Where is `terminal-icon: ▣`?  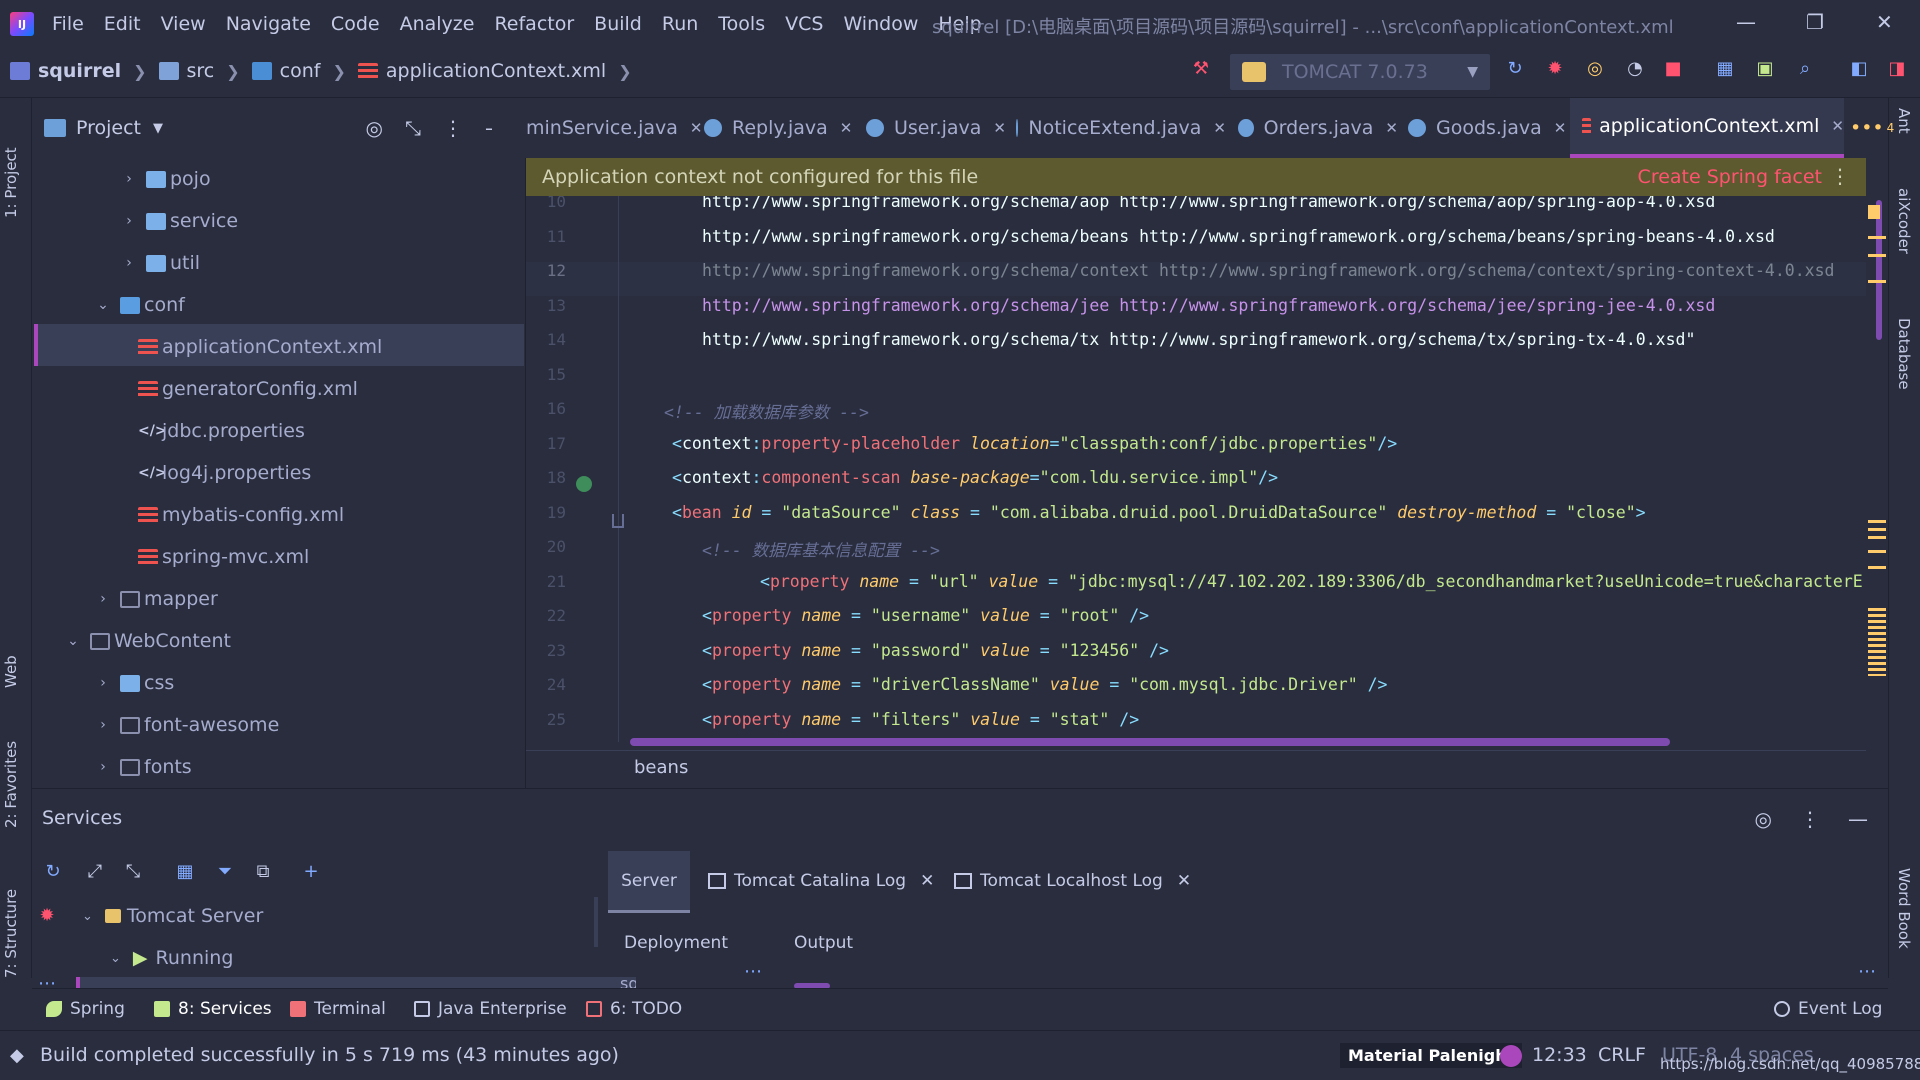
terminal-icon: ▣ is located at coordinates (1765, 69).